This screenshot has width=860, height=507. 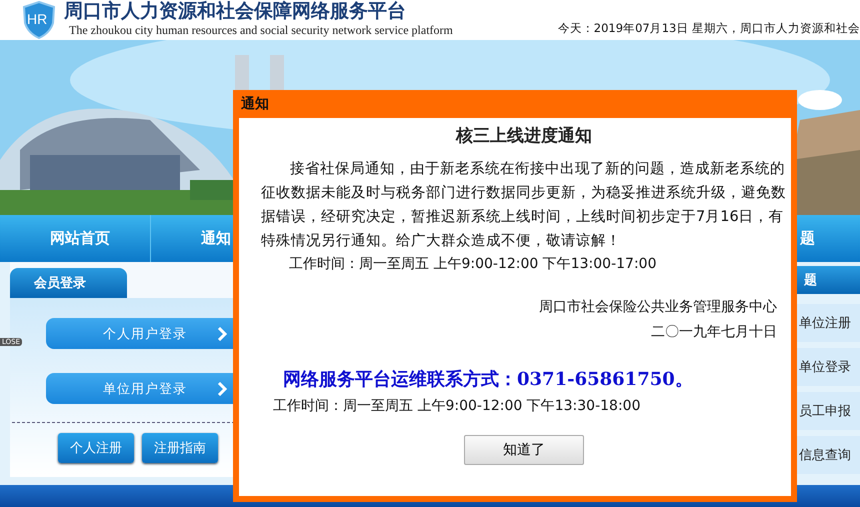 I want to click on login-button: 个人用户登录, so click(x=140, y=333).